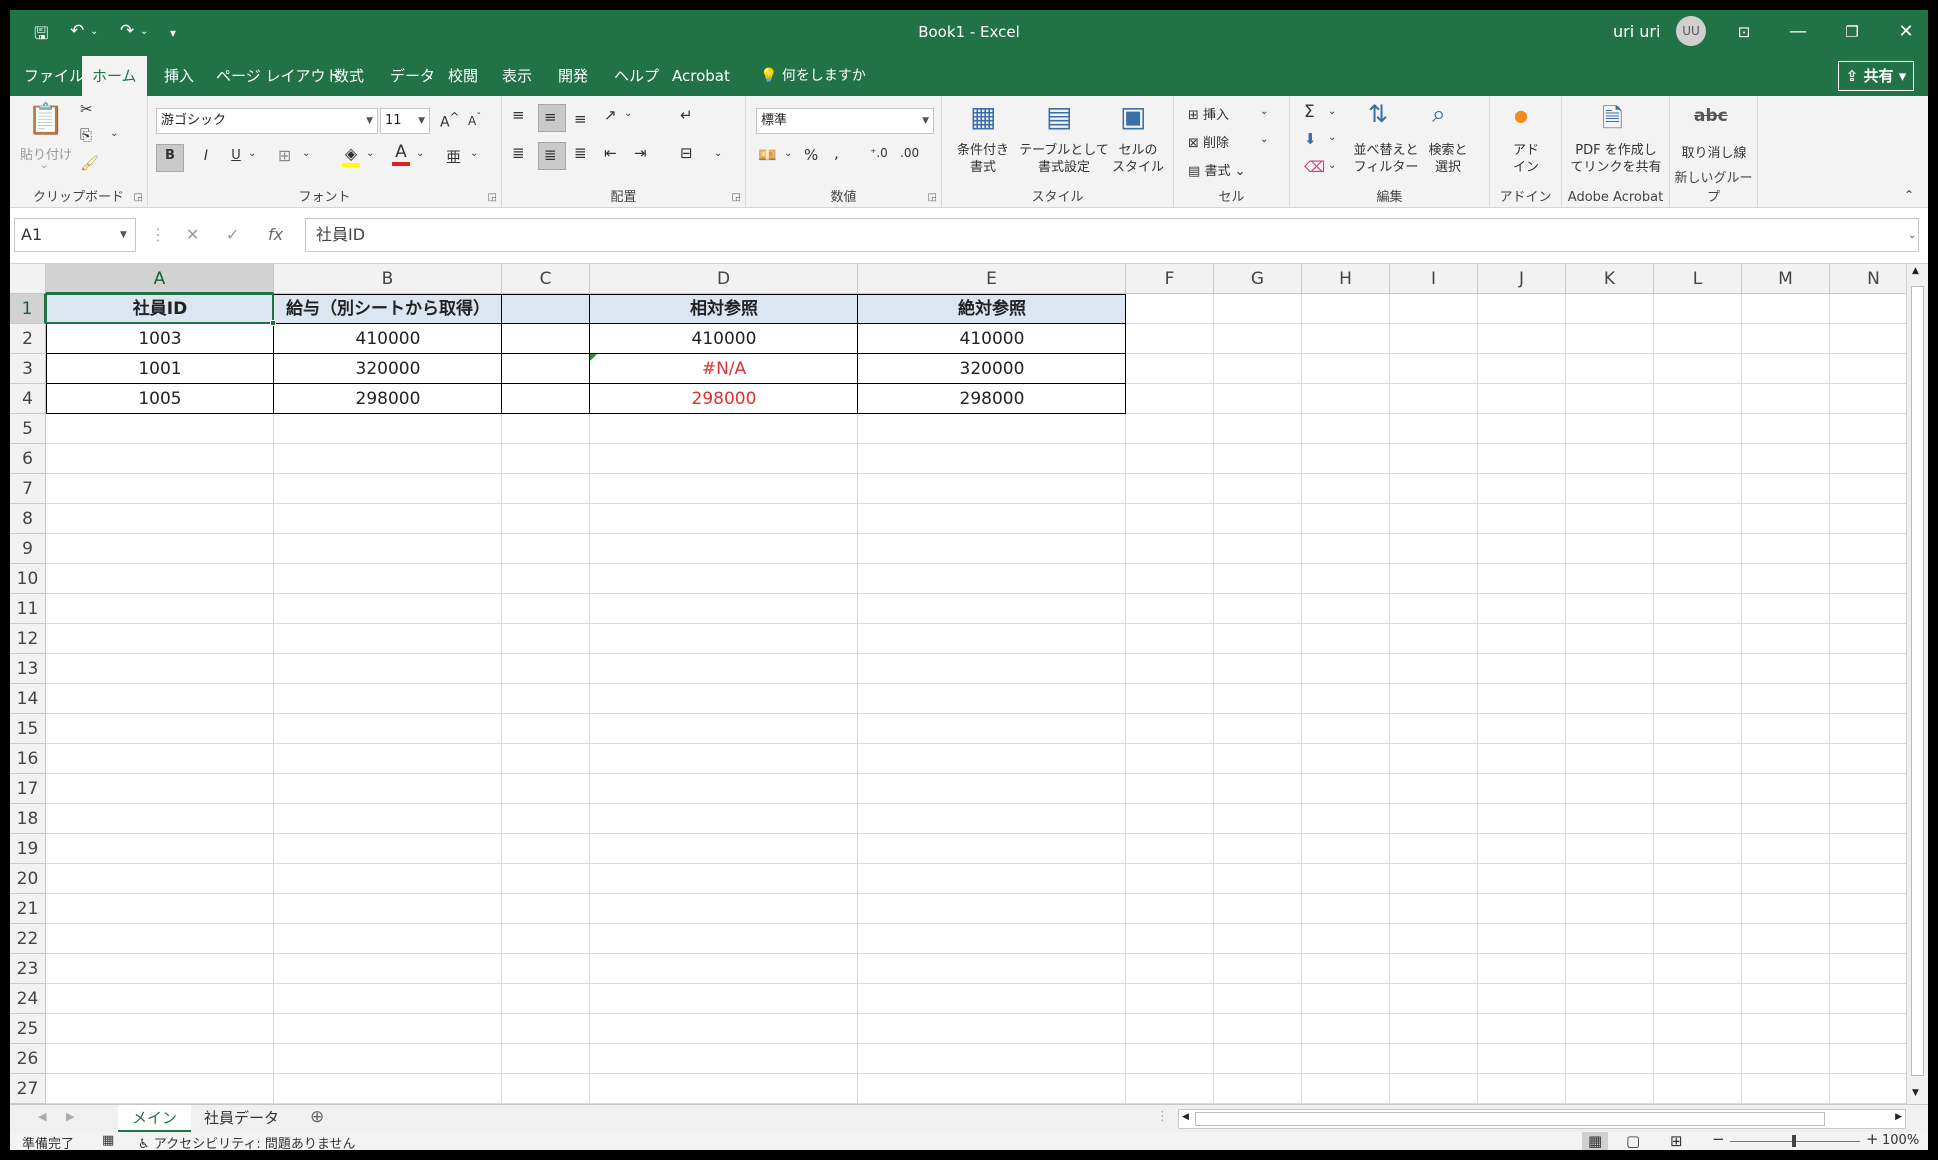 The image size is (1938, 1160). What do you see at coordinates (1264, 139) in the screenshot?
I see `delete-dropdown-icon: ⌄` at bounding box center [1264, 139].